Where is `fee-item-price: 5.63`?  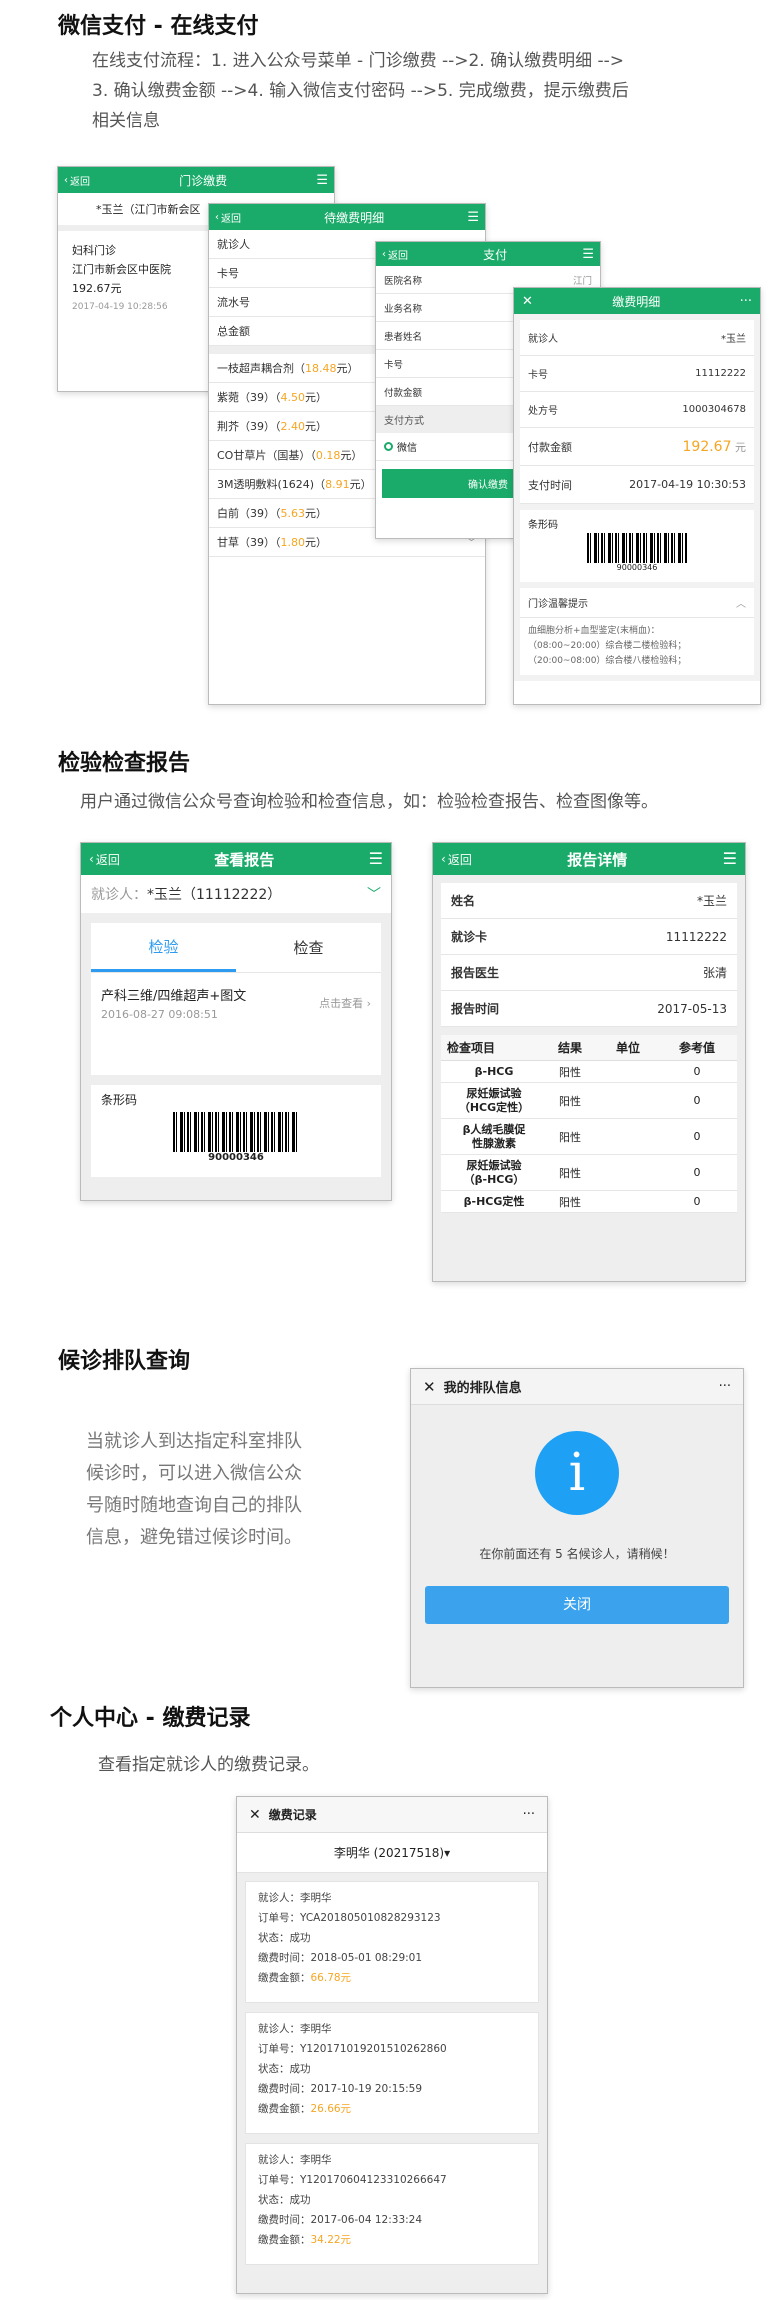 fee-item-price: 5.63 is located at coordinates (293, 513).